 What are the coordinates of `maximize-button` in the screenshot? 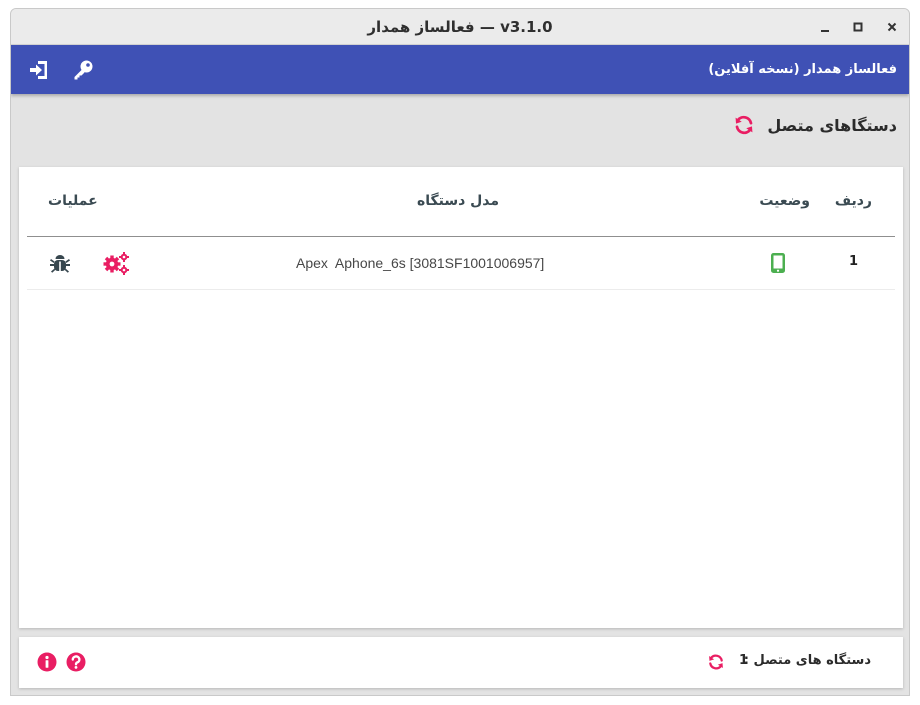 It's located at (858, 27).